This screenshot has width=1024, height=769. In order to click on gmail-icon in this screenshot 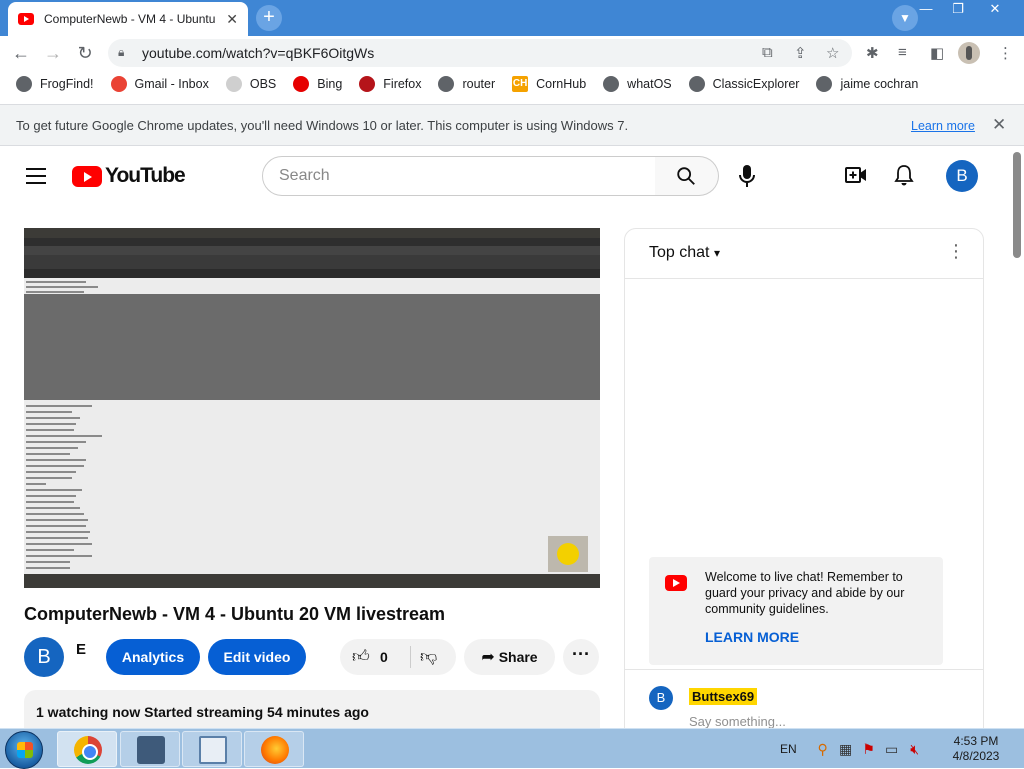, I will do `click(118, 84)`.